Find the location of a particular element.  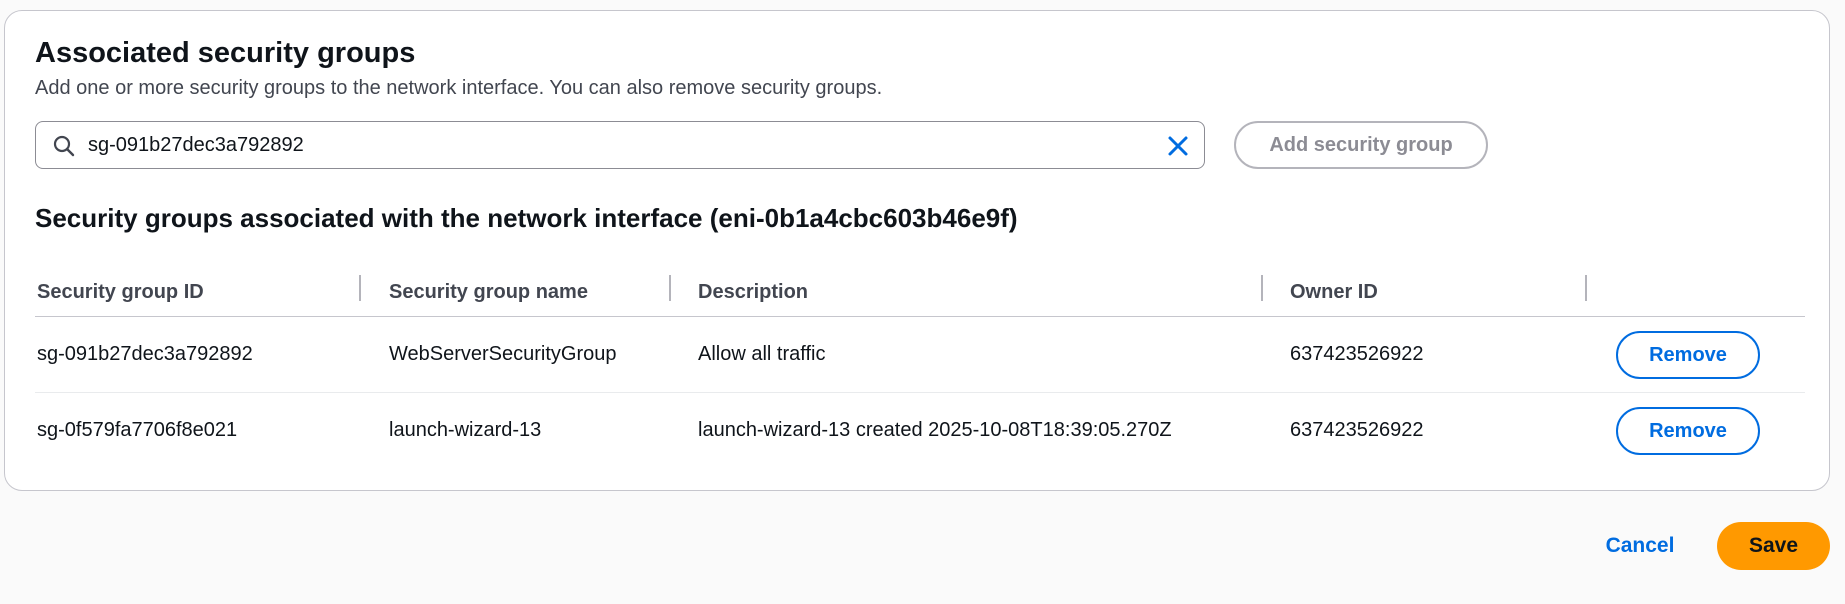

column-header-security-group-name: Security group name is located at coordinates (488, 292).